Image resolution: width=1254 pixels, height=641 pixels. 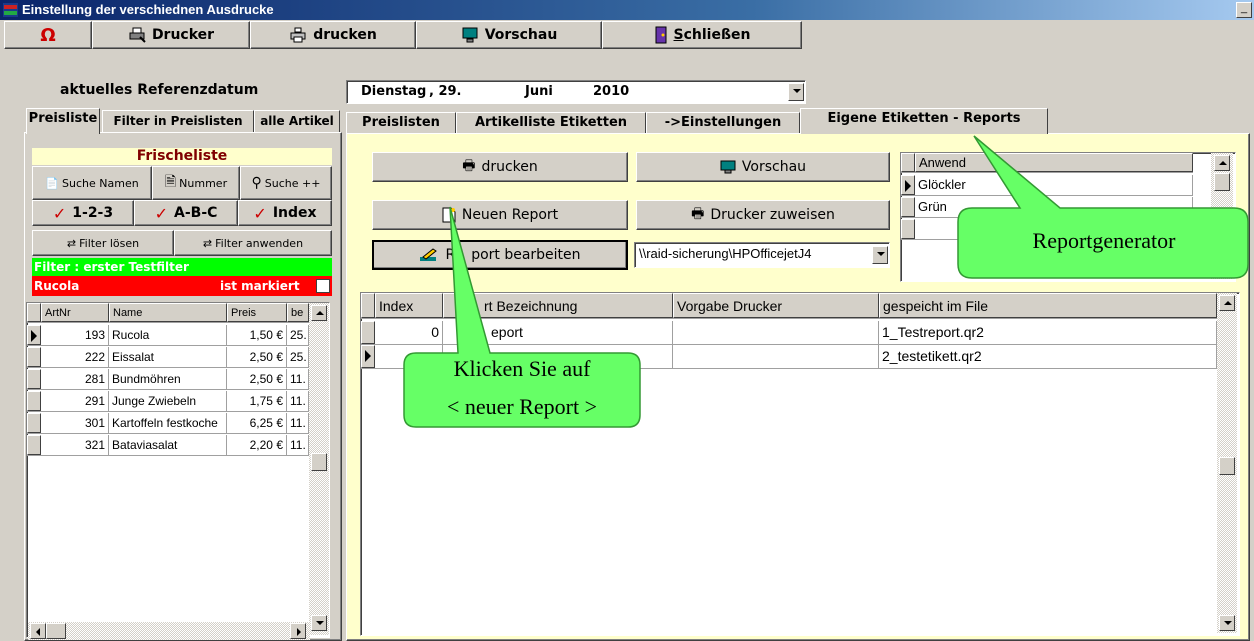 I want to click on report-name: eport, so click(x=558, y=332).